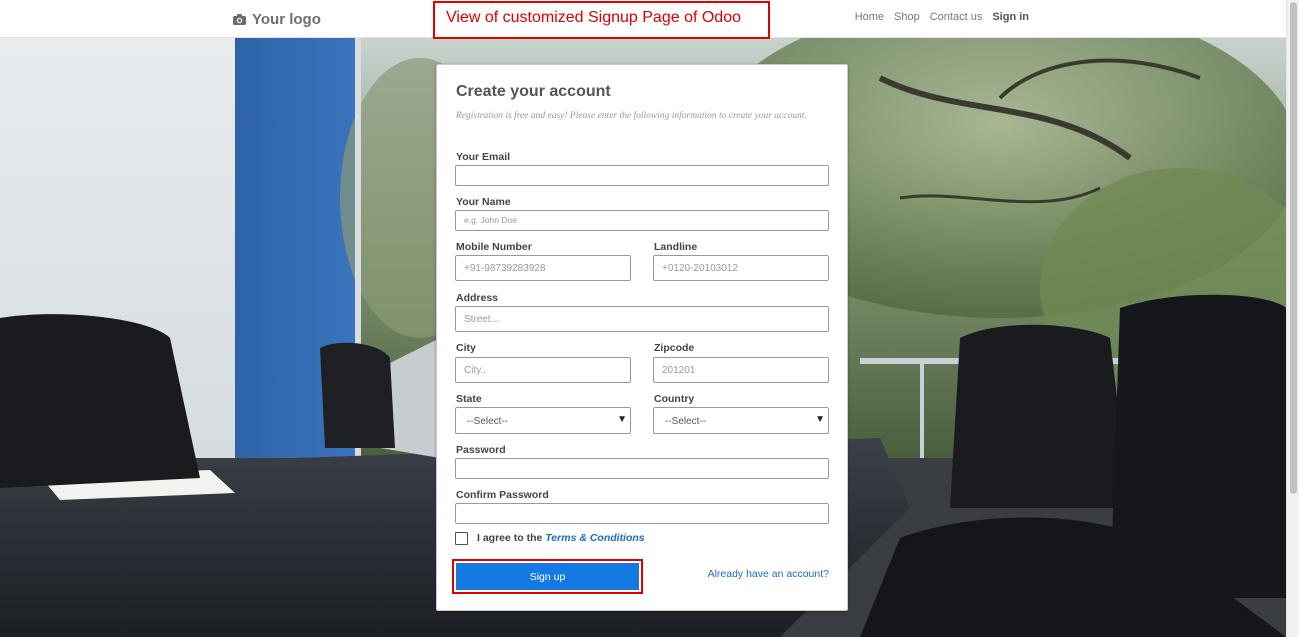  What do you see at coordinates (1293, 248) in the screenshot?
I see `scrollbar-thumb` at bounding box center [1293, 248].